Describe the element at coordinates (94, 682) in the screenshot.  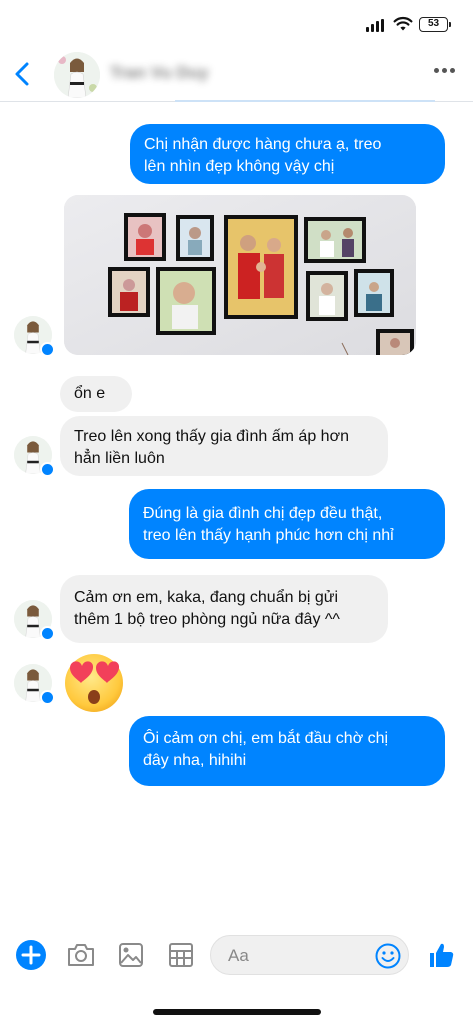
I see `heart-eyes-emoji-icon` at that location.